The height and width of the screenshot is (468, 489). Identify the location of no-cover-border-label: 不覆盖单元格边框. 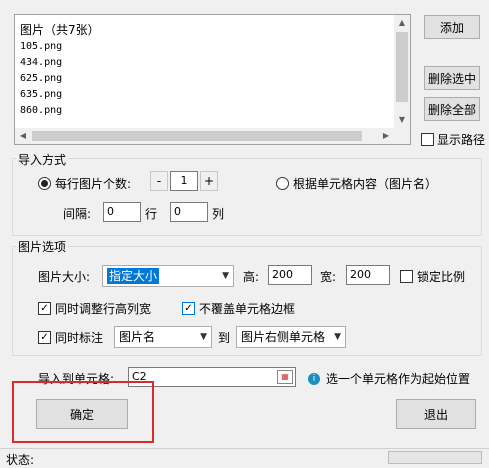
(247, 309).